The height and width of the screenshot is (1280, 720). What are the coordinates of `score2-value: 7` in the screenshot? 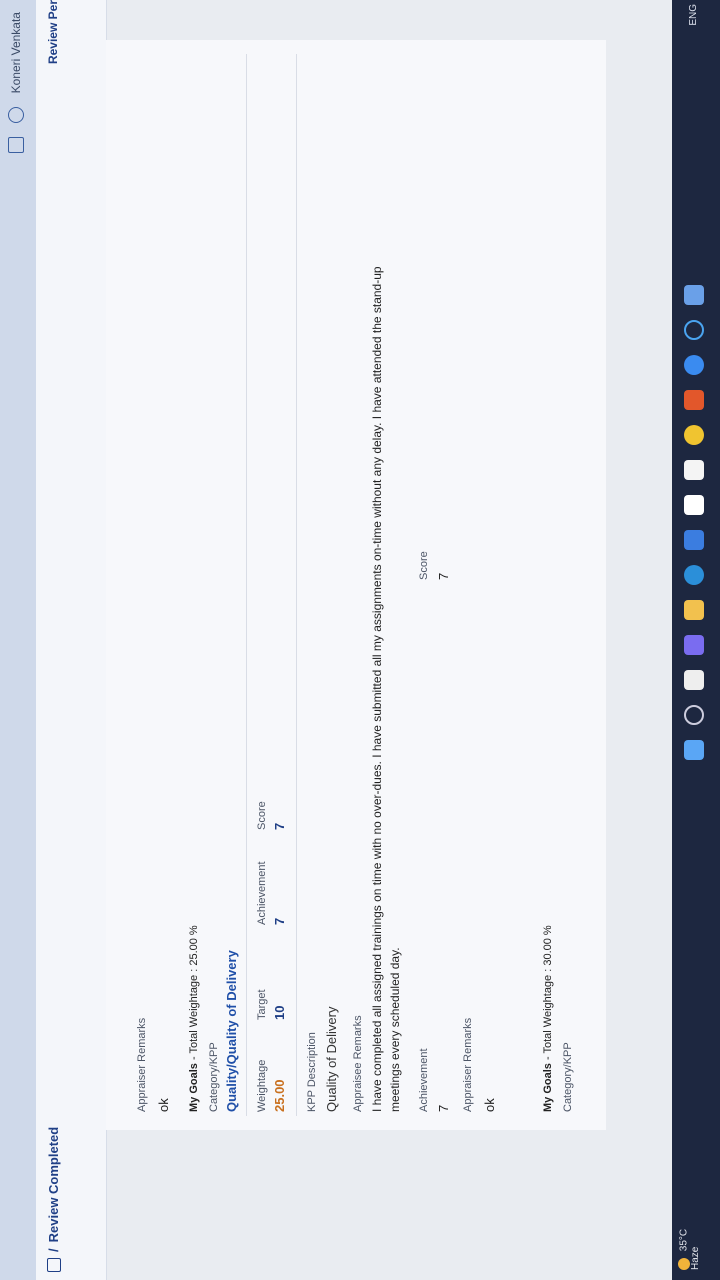 It's located at (443, 576).